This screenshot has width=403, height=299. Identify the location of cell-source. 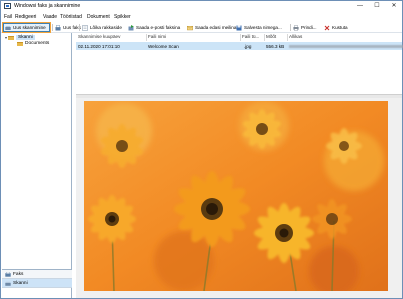
(346, 46).